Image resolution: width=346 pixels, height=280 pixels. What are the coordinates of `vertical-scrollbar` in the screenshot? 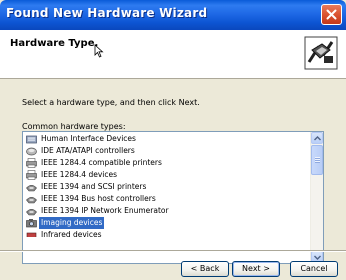 It's located at (316, 197).